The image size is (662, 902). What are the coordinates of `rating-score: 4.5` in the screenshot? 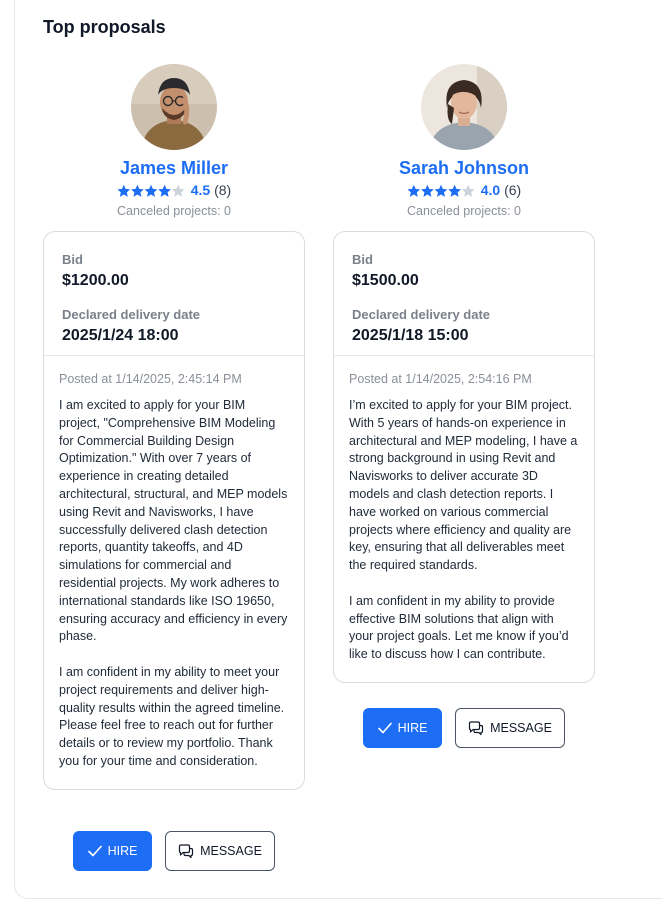 It's located at (200, 190).